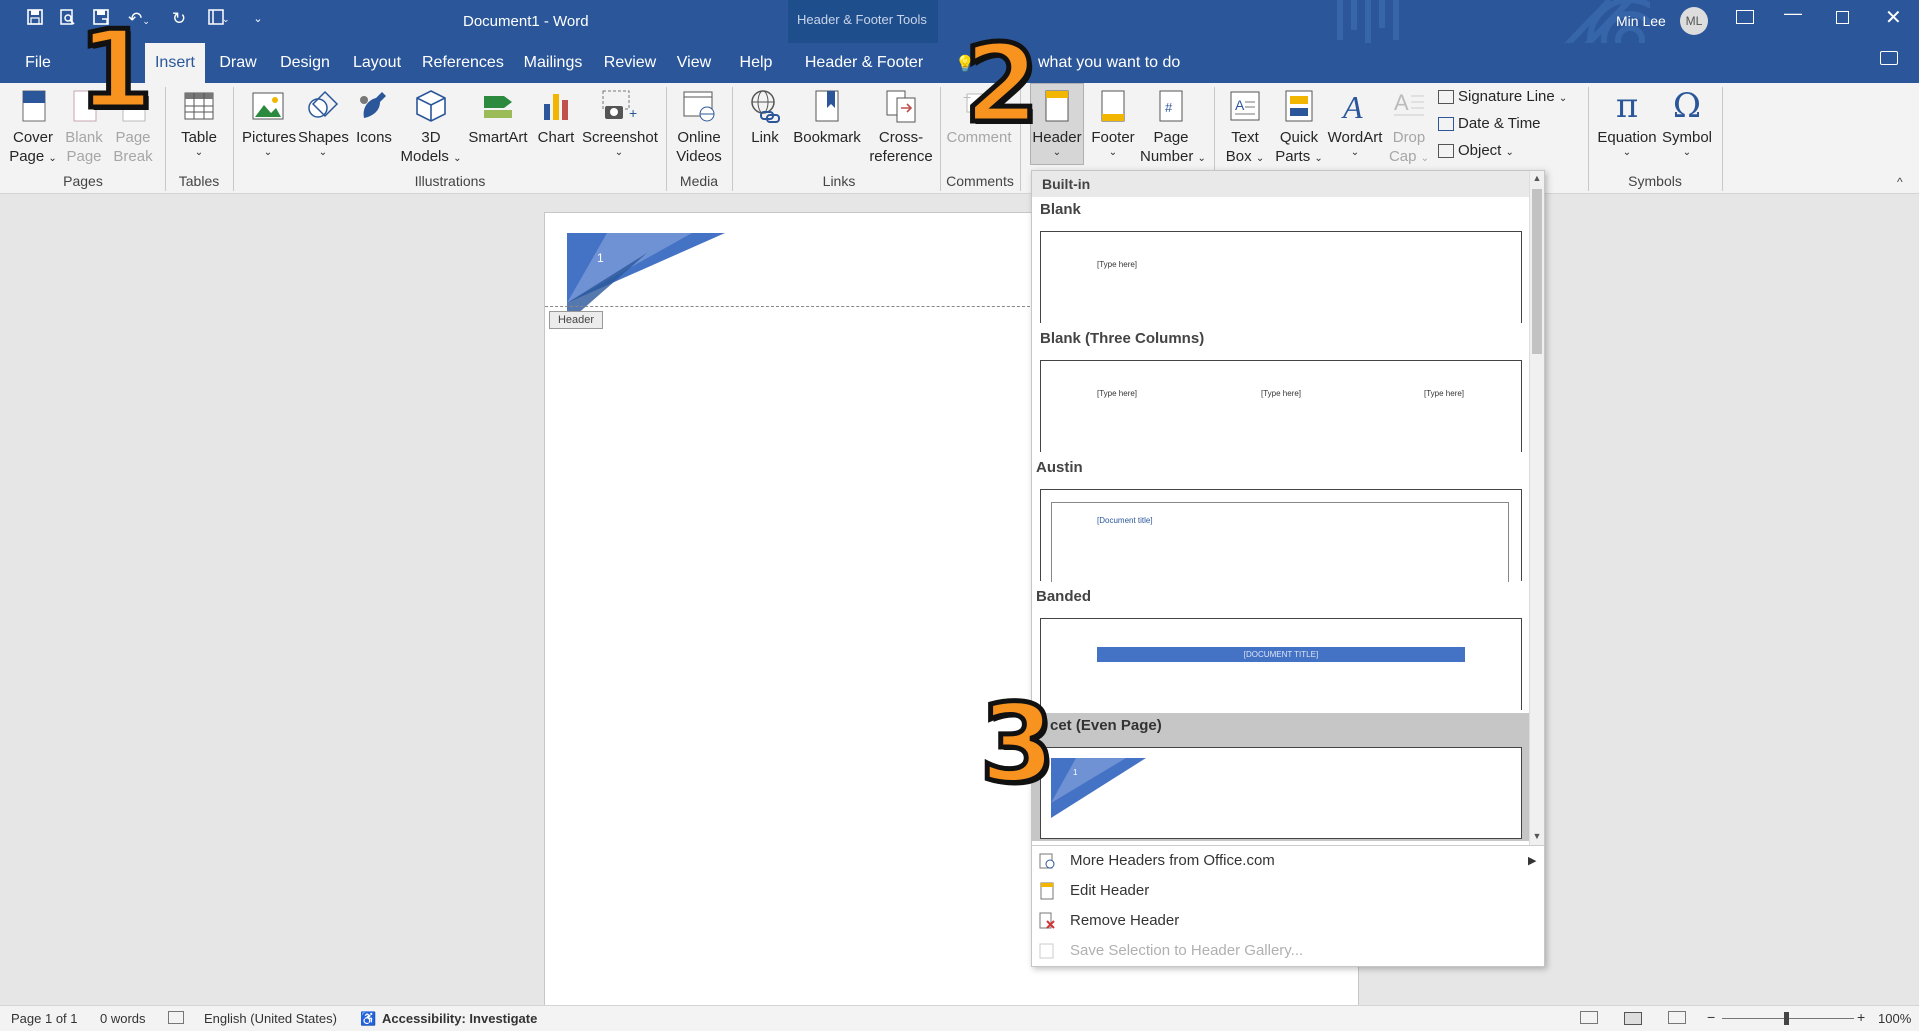 Image resolution: width=1919 pixels, height=1031 pixels. I want to click on date-time-label: Date & Time, so click(1499, 123).